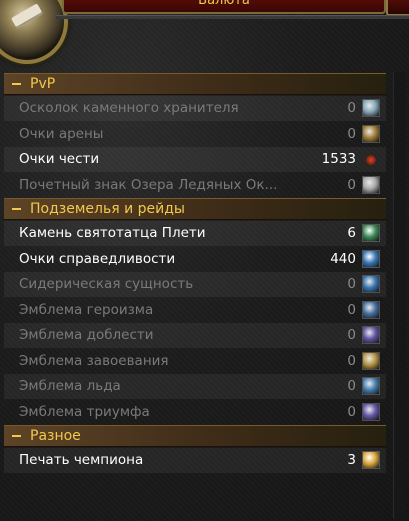 Image resolution: width=409 pixels, height=521 pixels. What do you see at coordinates (195, 412) in the screenshot?
I see `currency-row: Эмблема триумфа 0` at bounding box center [195, 412].